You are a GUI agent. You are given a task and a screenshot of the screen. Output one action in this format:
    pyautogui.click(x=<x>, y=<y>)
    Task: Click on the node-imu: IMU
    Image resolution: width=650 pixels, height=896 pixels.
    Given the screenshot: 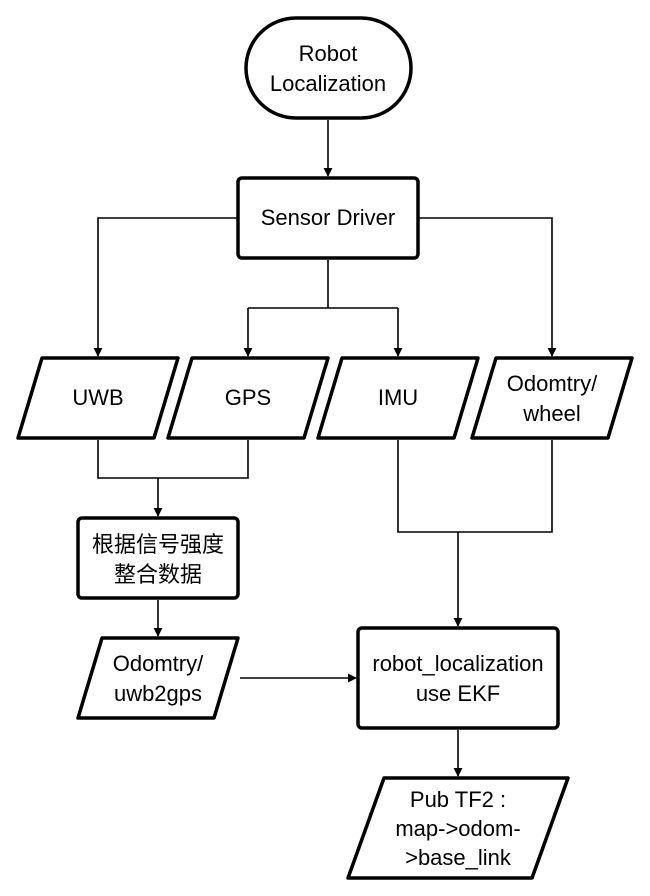 What is the action you would take?
    pyautogui.click(x=398, y=398)
    